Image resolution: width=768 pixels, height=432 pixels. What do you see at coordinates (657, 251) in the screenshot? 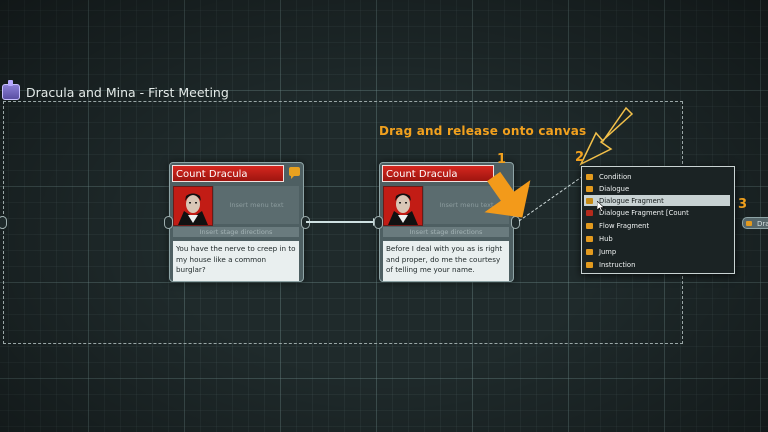
I see `menu-item-jump: Jump` at bounding box center [657, 251].